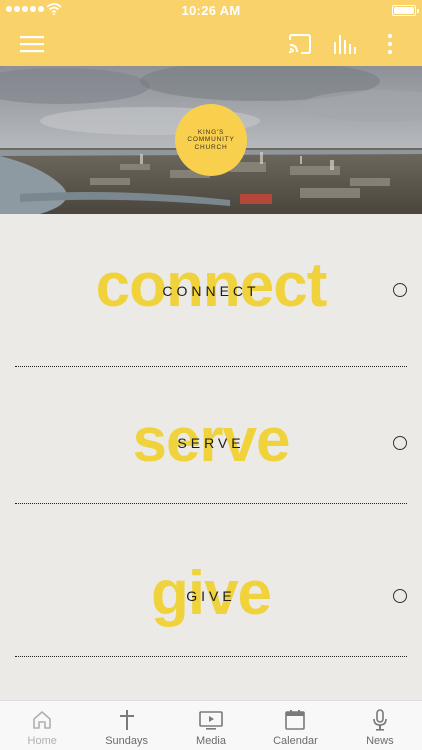 The width and height of the screenshot is (422, 750). I want to click on cast-button, so click(300, 44).